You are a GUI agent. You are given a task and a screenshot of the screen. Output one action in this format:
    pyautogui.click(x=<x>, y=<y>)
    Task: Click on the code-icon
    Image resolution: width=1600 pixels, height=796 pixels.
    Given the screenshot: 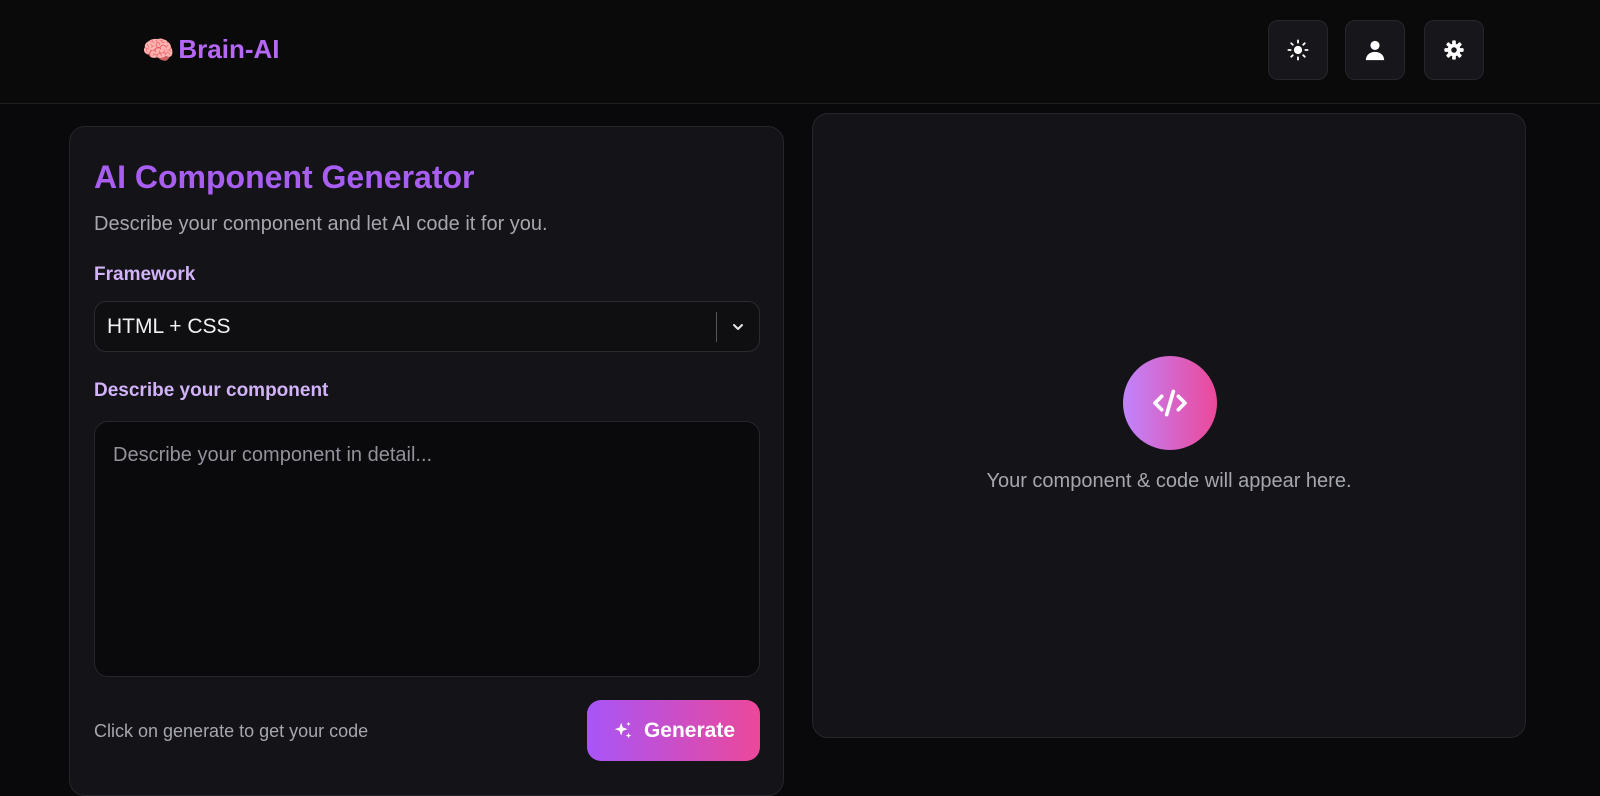 What is the action you would take?
    pyautogui.click(x=1170, y=403)
    